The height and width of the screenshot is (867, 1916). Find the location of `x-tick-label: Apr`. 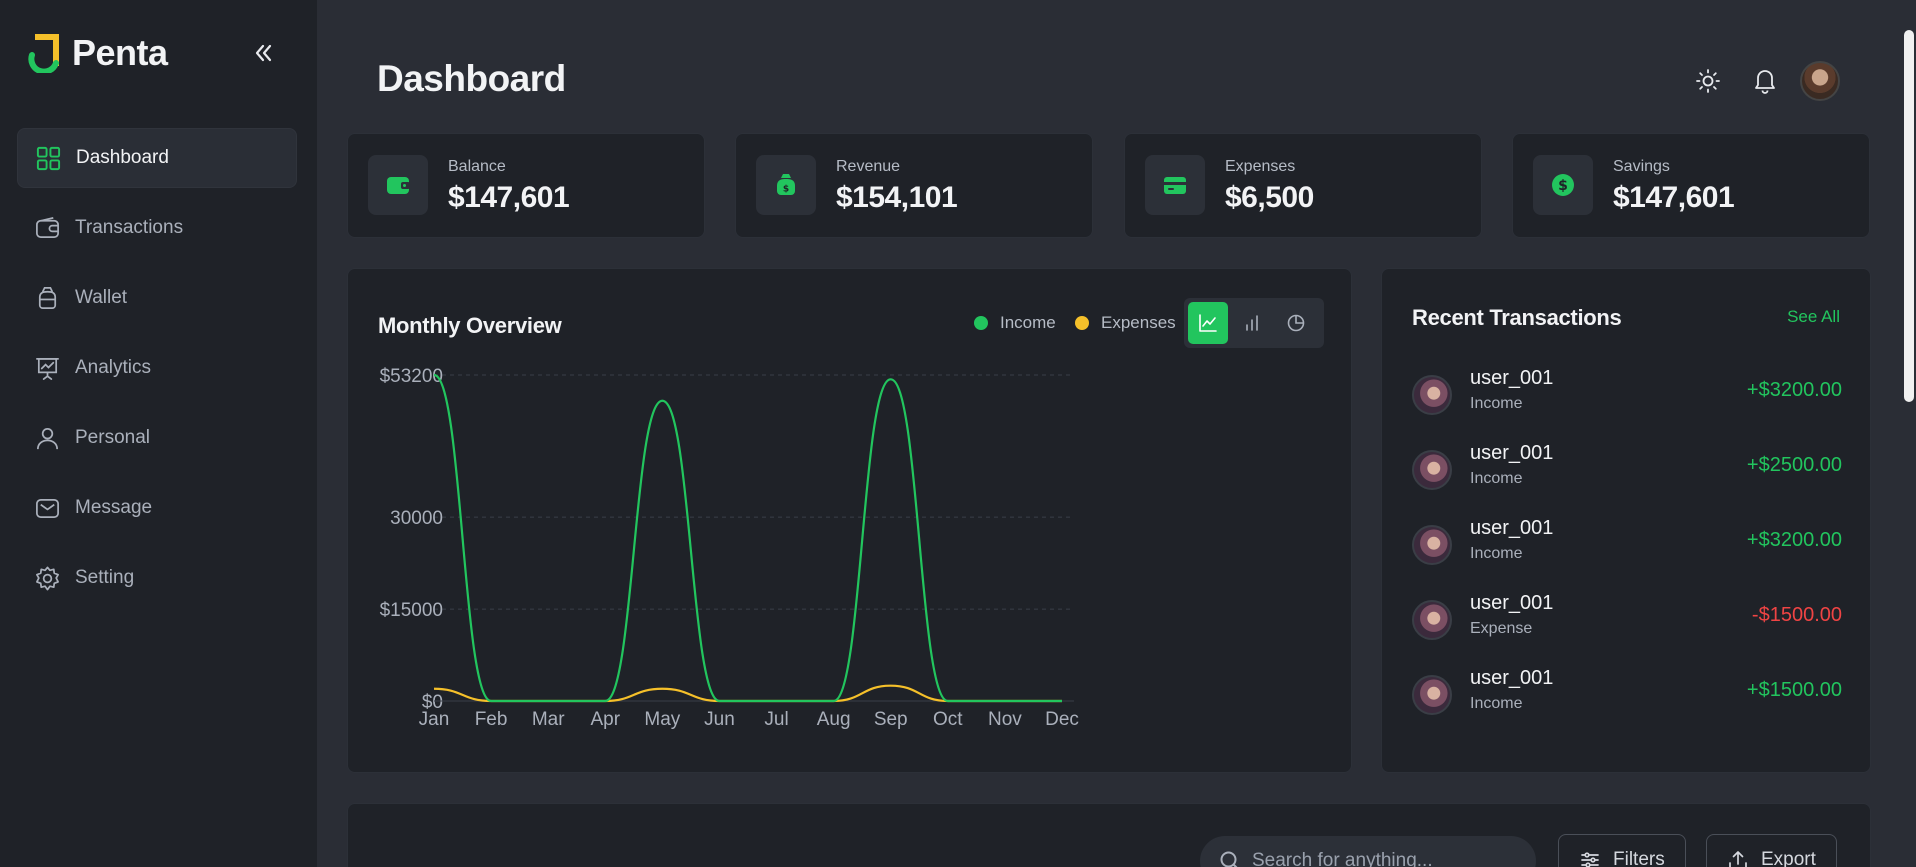

x-tick-label: Apr is located at coordinates (605, 719).